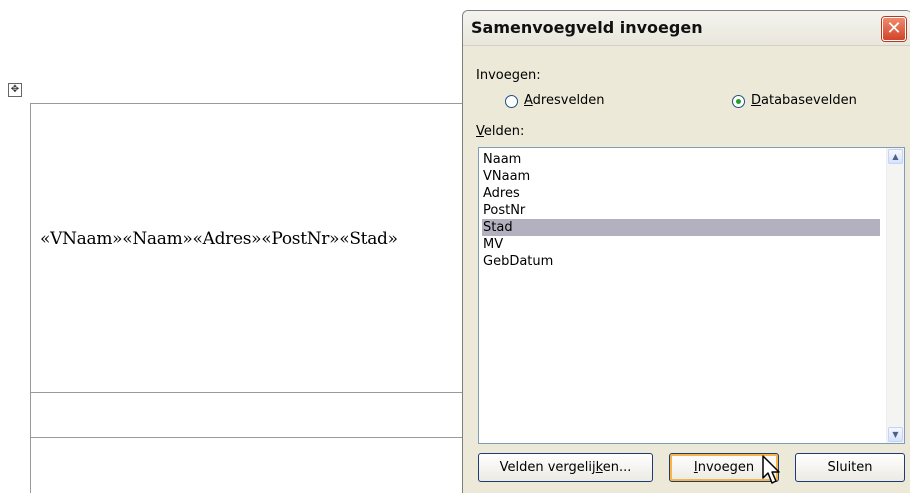  I want to click on list-item: GebDatum, so click(681, 261).